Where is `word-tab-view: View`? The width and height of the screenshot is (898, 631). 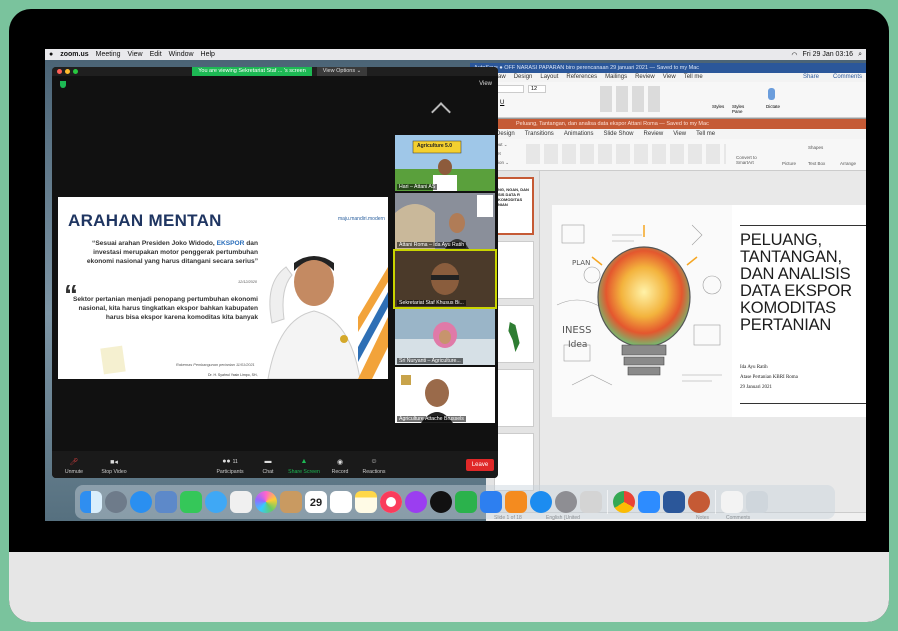
word-tab-view: View is located at coordinates (669, 77).